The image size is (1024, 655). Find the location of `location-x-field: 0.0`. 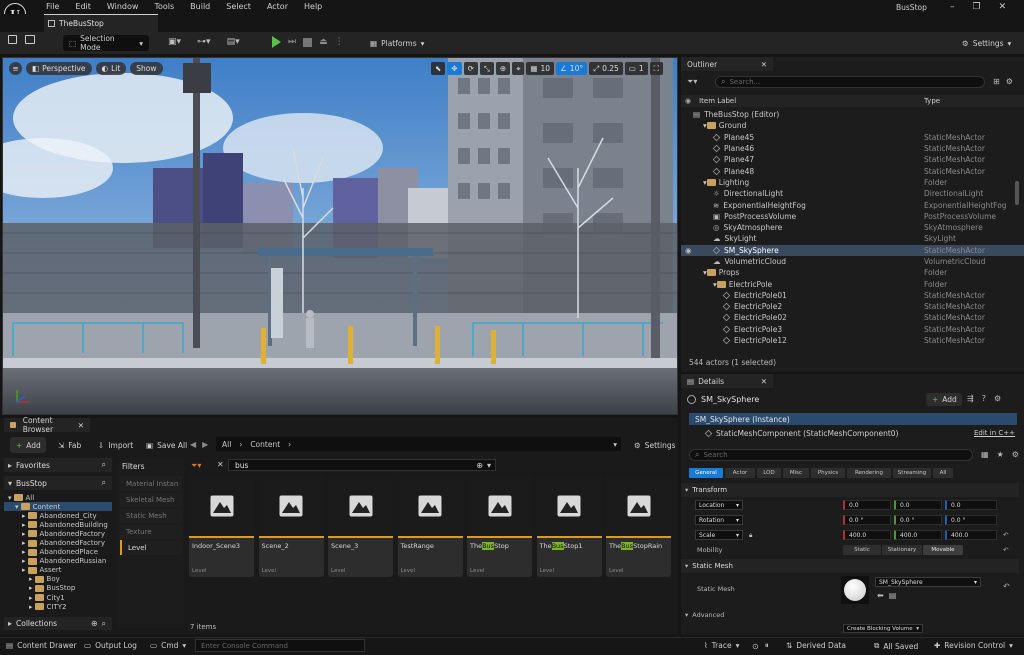

location-x-field: 0.0 is located at coordinates (867, 505).